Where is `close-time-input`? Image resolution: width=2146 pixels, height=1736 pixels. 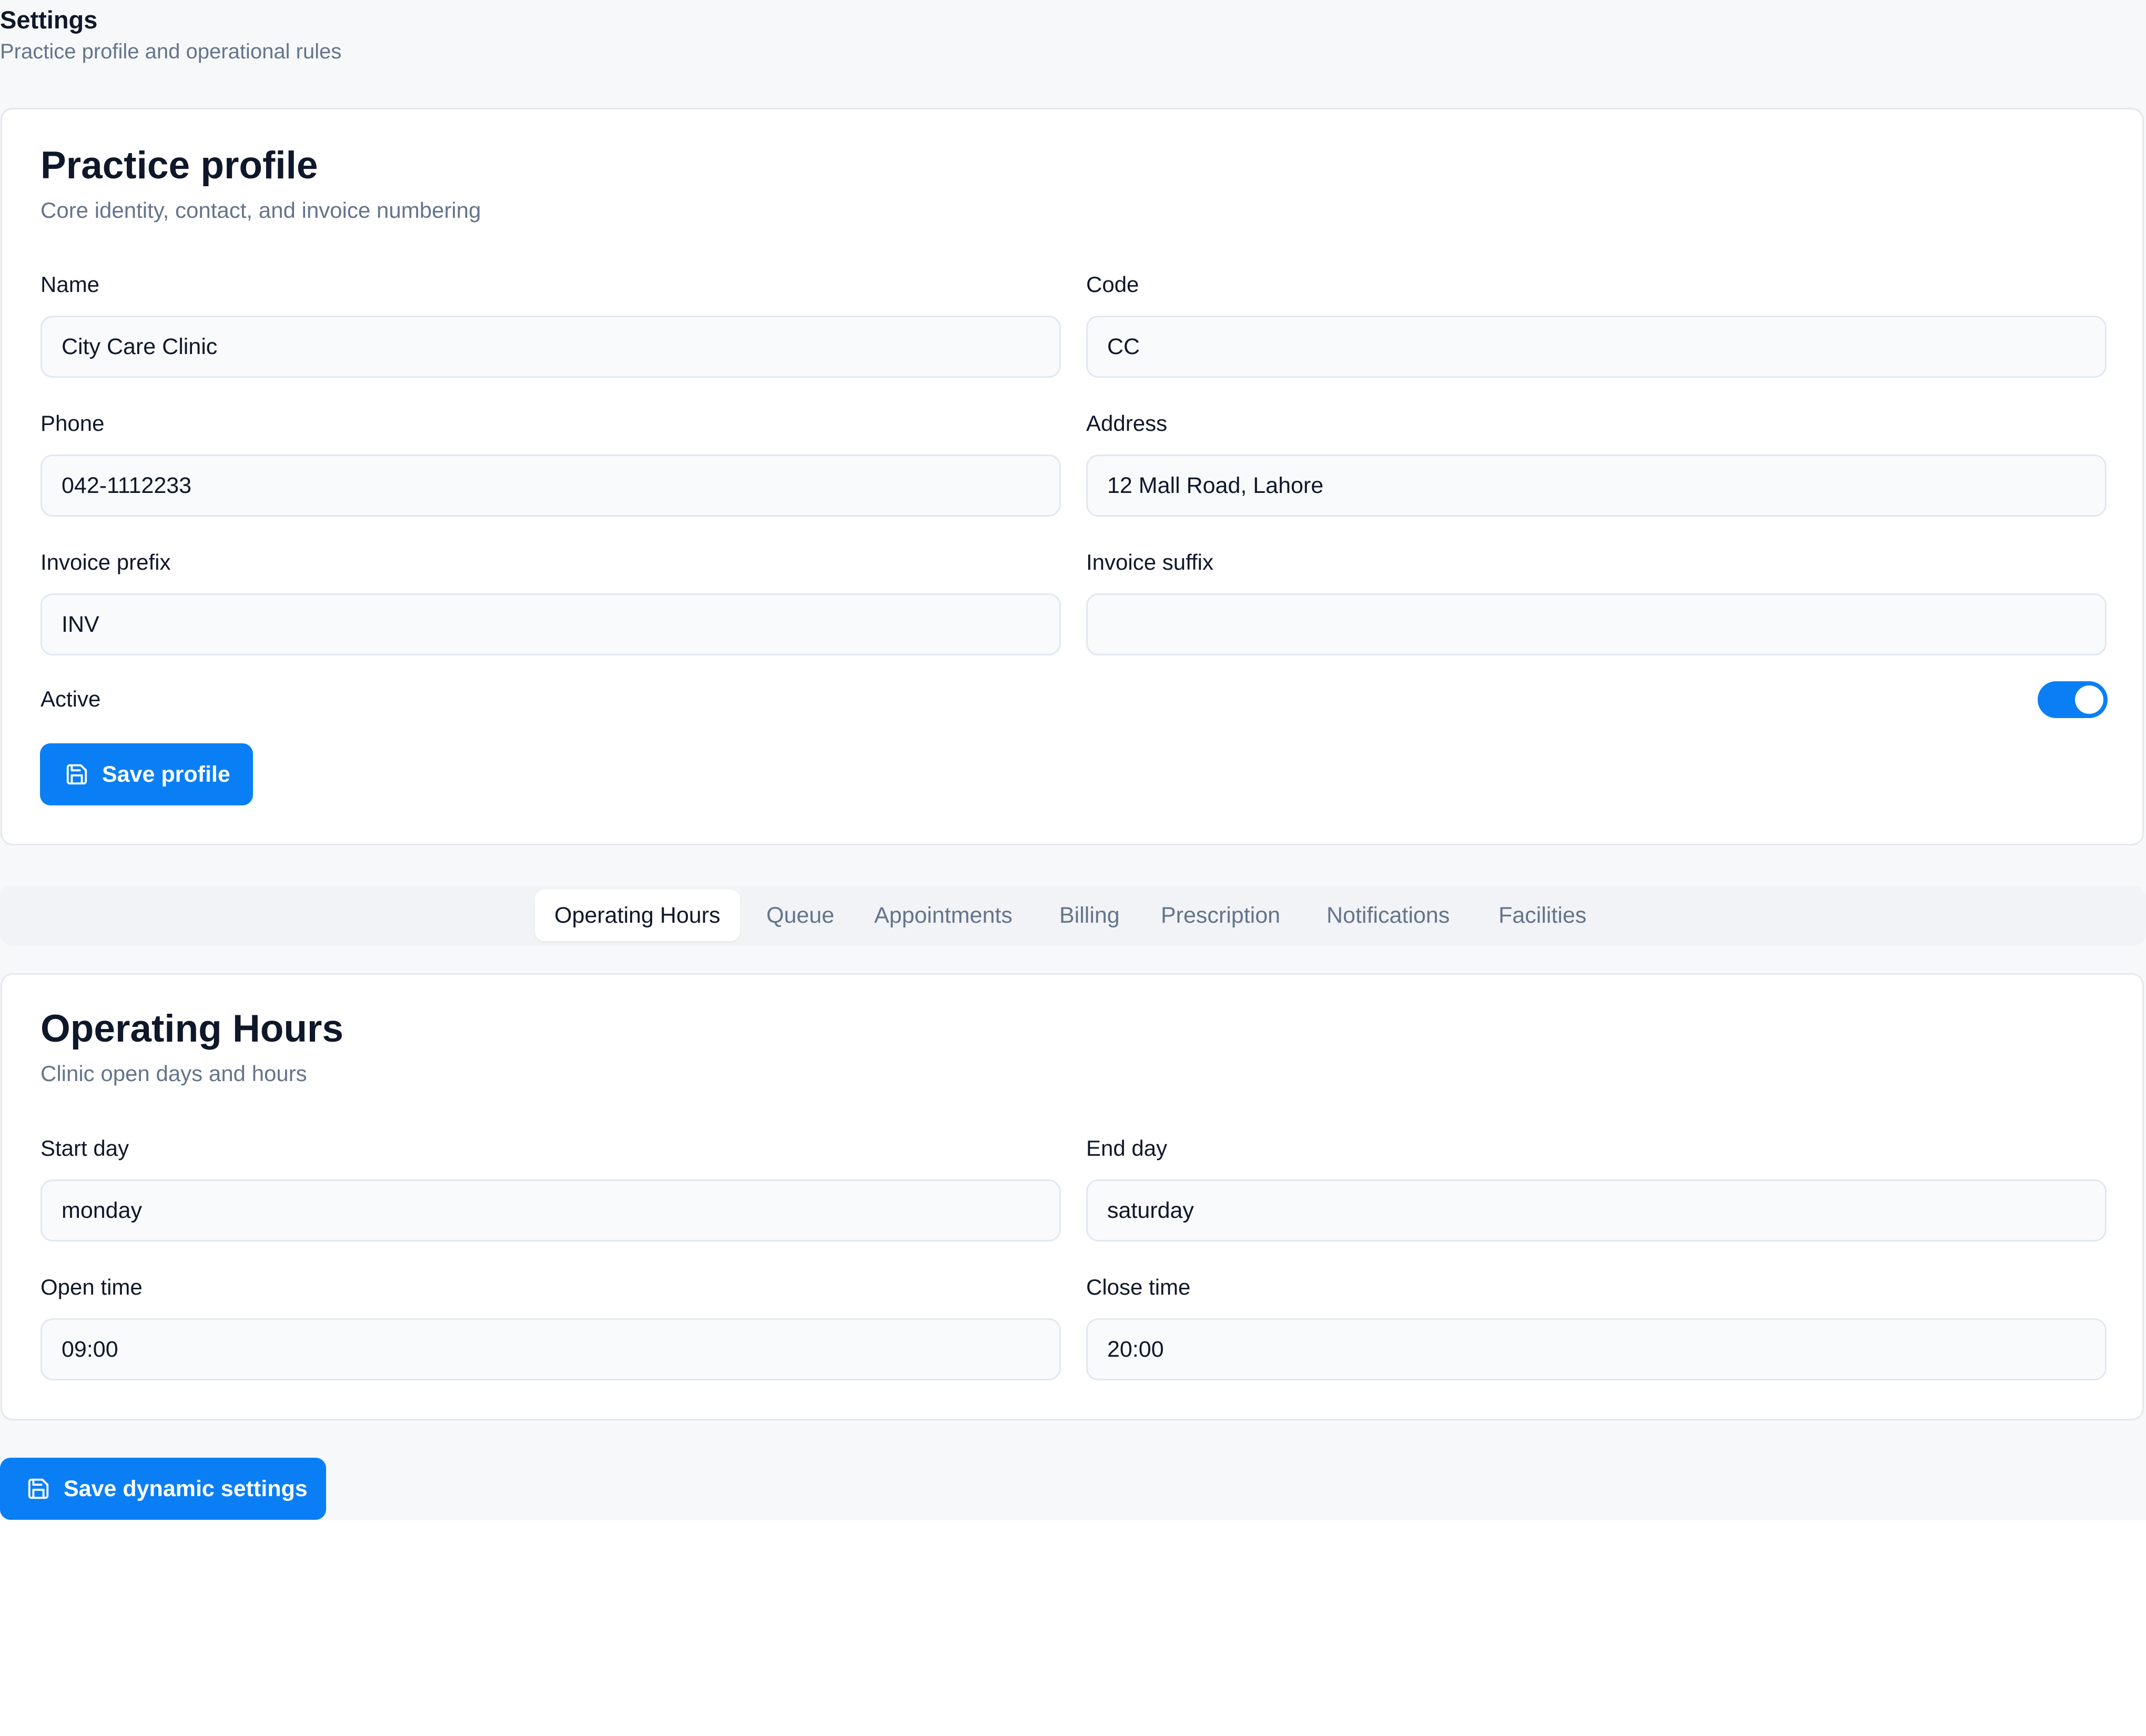
close-time-input is located at coordinates (1597, 1349).